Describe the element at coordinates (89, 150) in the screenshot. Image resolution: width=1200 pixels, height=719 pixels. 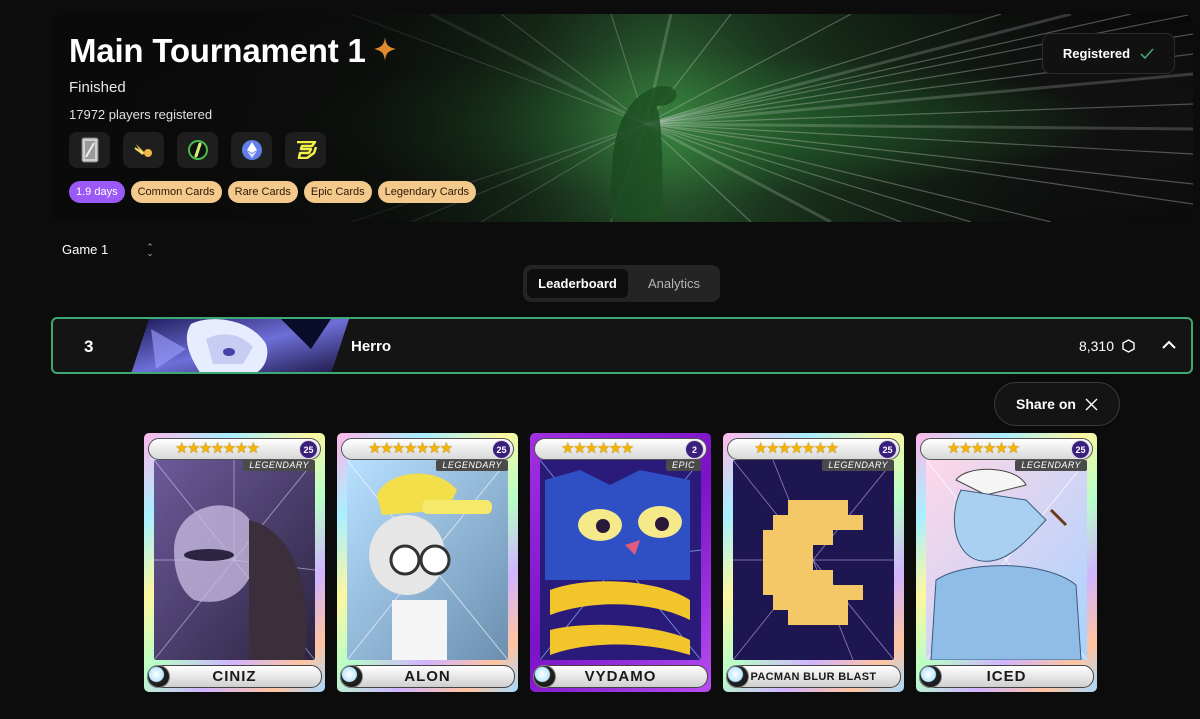
I see `card-deck-icon` at that location.